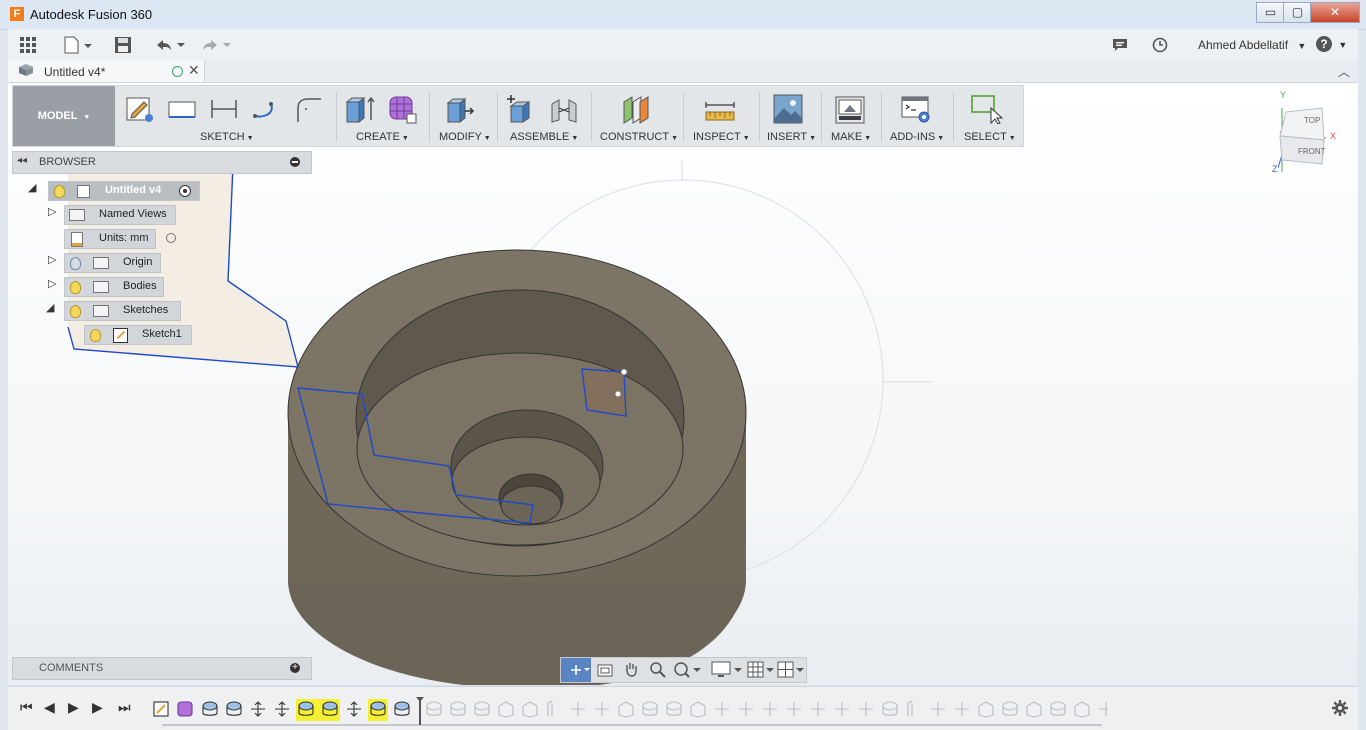 The width and height of the screenshot is (1366, 730). What do you see at coordinates (791, 670) in the screenshot?
I see `viewports-icon` at bounding box center [791, 670].